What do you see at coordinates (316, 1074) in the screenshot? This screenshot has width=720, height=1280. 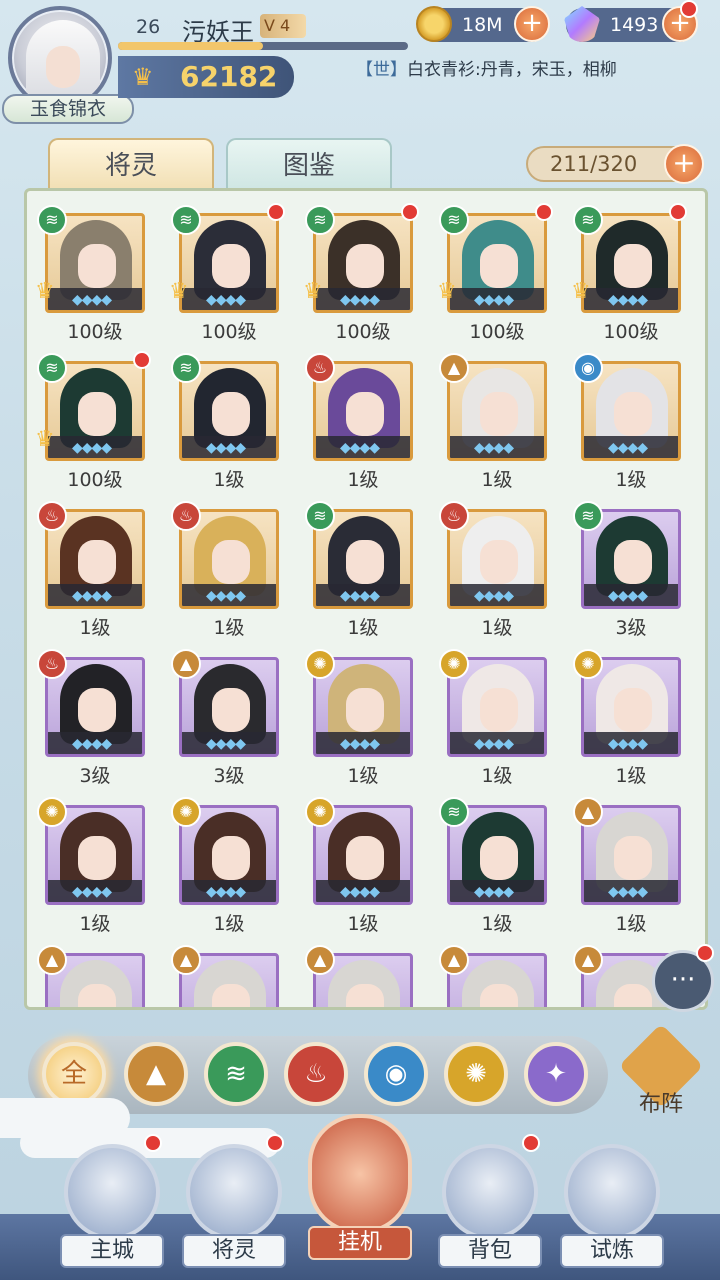 I see `filter-fire-button: ♨` at bounding box center [316, 1074].